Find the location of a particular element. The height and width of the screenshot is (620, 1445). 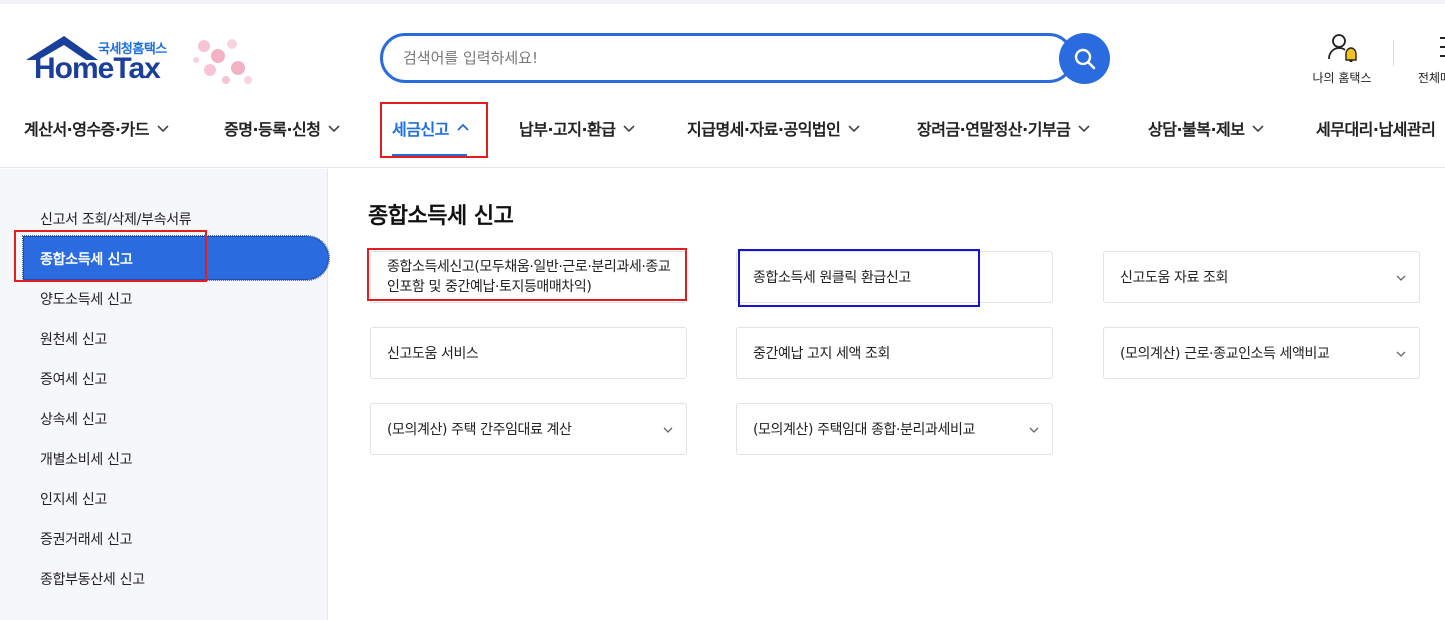

side-item-property-tax: 종합부동산세 신고 is located at coordinates (92, 579).